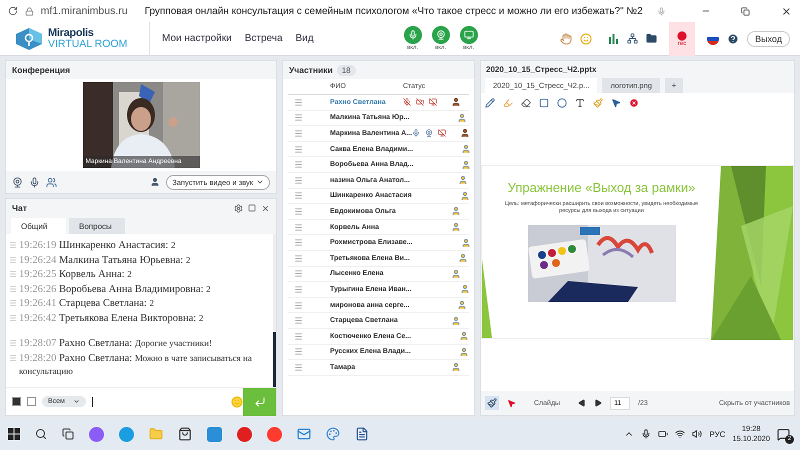 This screenshot has width=800, height=450. Describe the element at coordinates (526, 103) in the screenshot. I see `eraser-icon` at that location.